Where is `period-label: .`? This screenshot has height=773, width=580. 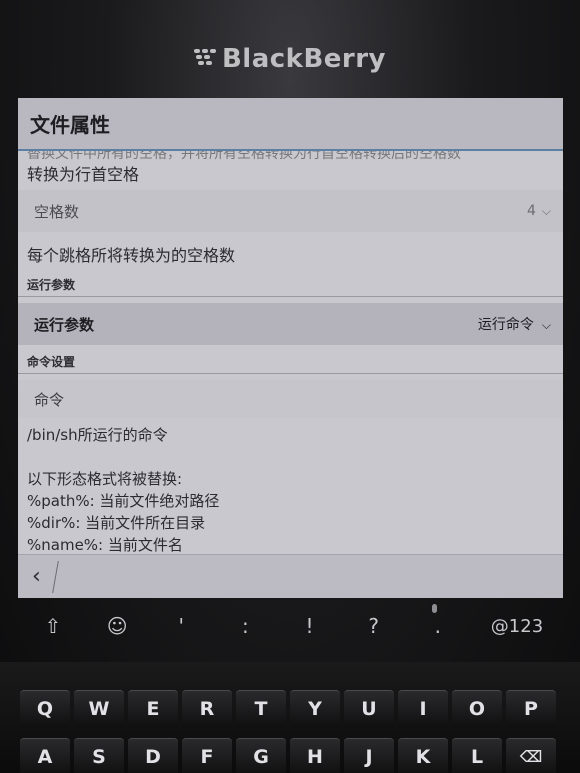
period-label: . is located at coordinates (438, 626).